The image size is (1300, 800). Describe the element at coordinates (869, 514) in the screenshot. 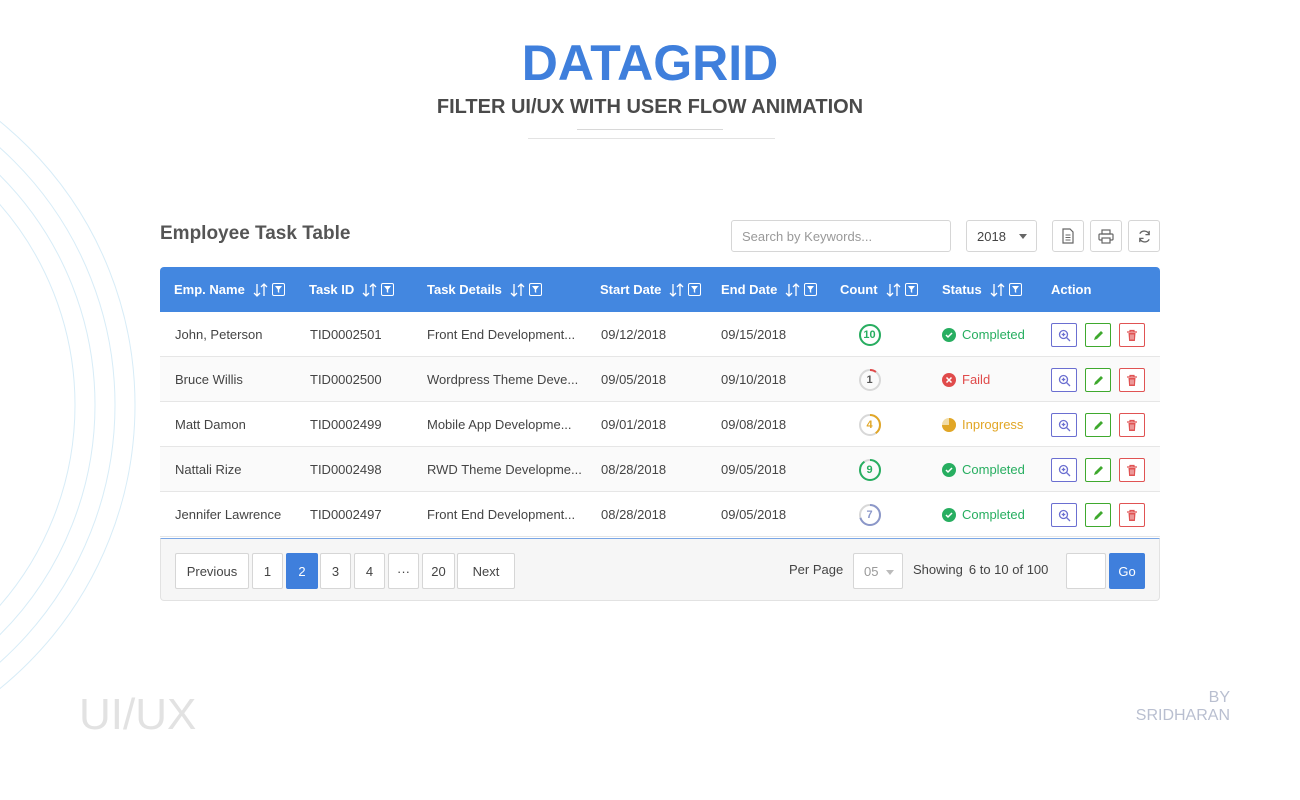

I see `count-badge: 7` at that location.